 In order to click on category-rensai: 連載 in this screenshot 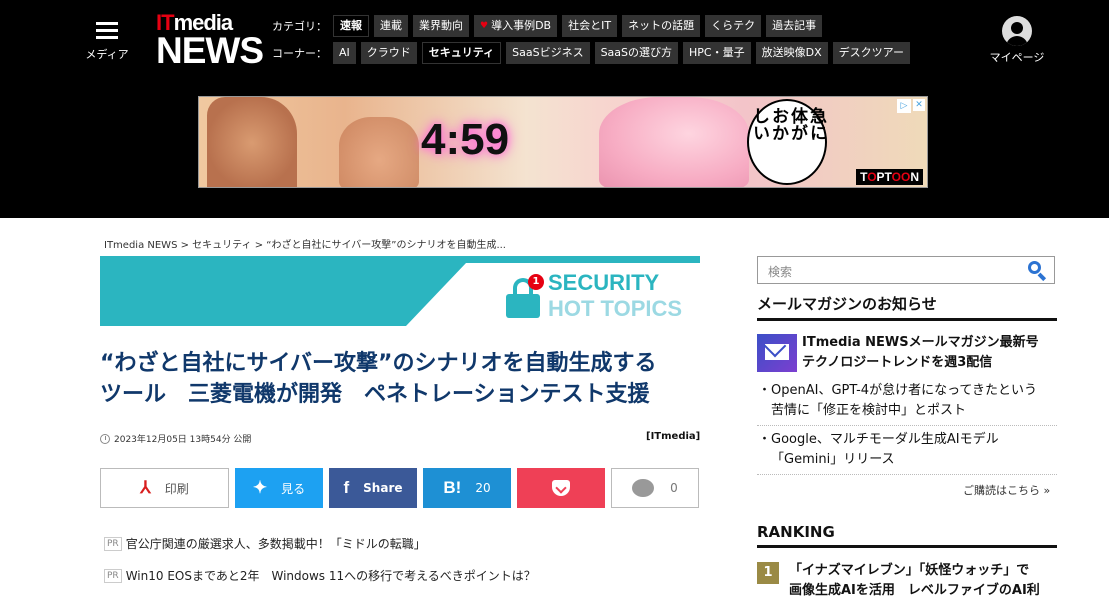, I will do `click(391, 26)`.